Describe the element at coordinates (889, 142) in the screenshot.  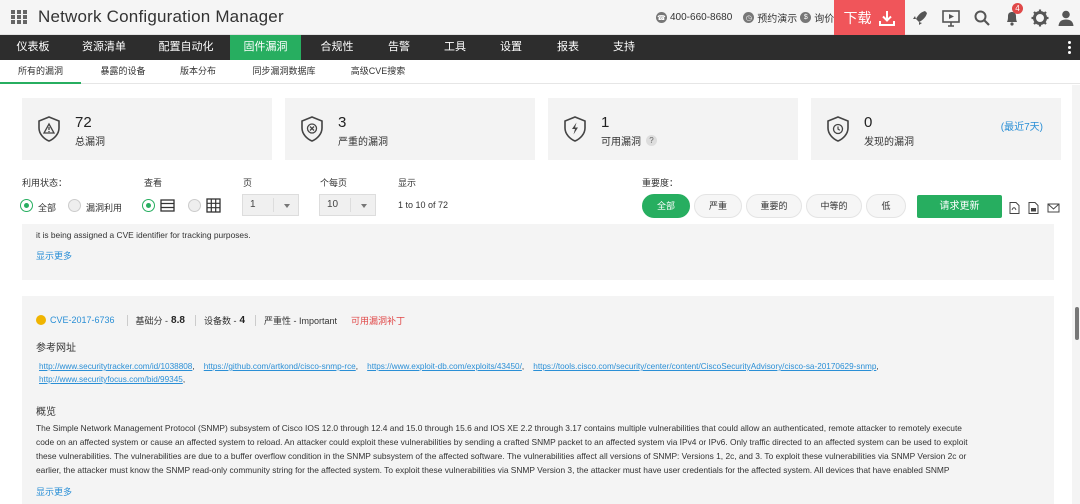
I see `discovered-label: 发现的漏洞` at that location.